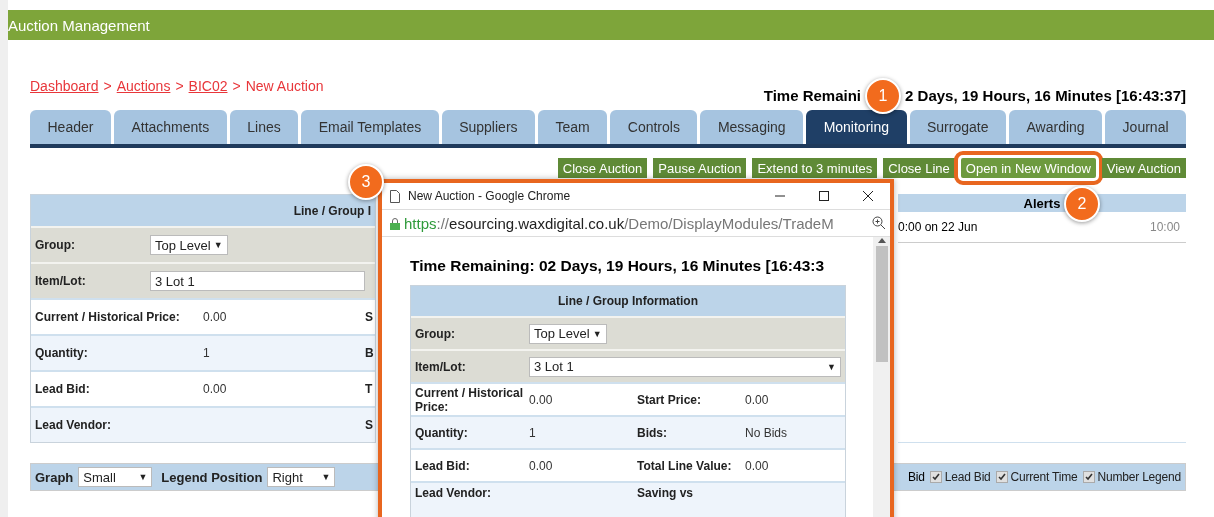  Describe the element at coordinates (1146, 127) in the screenshot. I see `tab: Journal` at that location.